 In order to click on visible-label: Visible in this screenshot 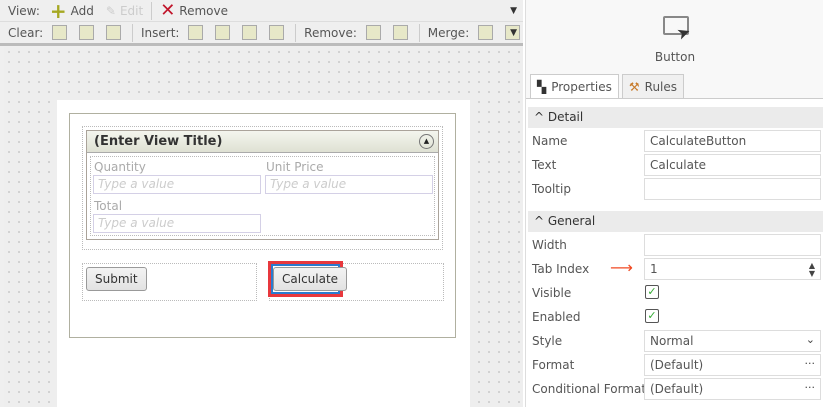, I will do `click(552, 293)`.